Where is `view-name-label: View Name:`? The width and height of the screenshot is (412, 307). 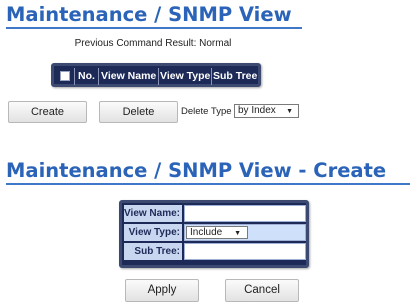
view-name-label: View Name: is located at coordinates (153, 213).